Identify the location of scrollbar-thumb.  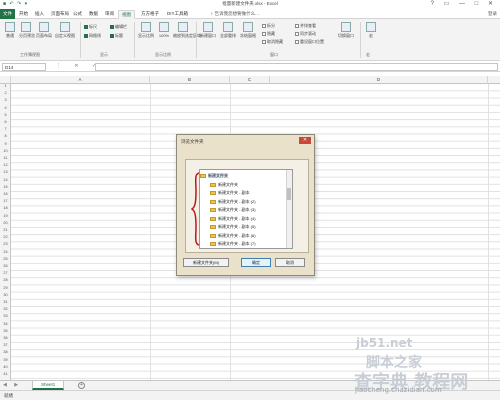
(289, 194).